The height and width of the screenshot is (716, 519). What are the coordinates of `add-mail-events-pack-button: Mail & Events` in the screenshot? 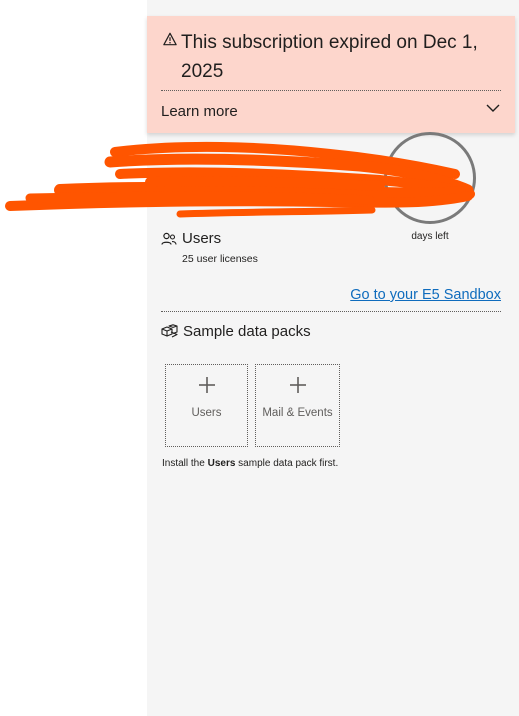 It's located at (297, 405).